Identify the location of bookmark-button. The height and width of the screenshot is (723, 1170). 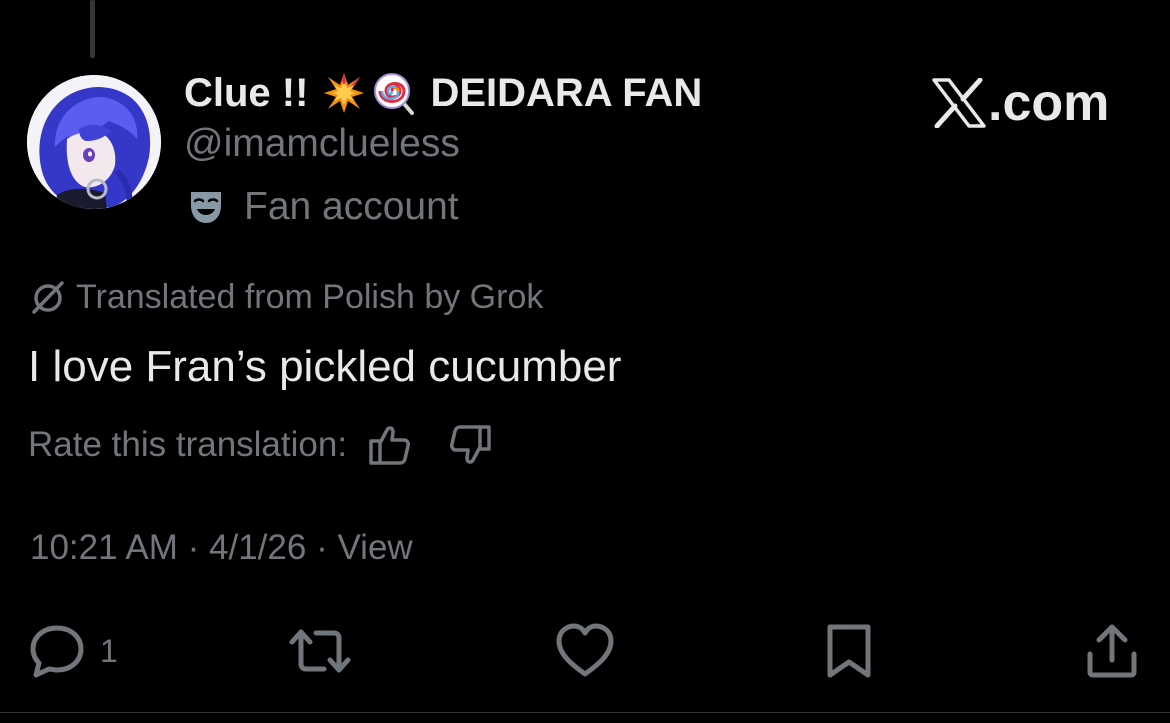
(849, 651).